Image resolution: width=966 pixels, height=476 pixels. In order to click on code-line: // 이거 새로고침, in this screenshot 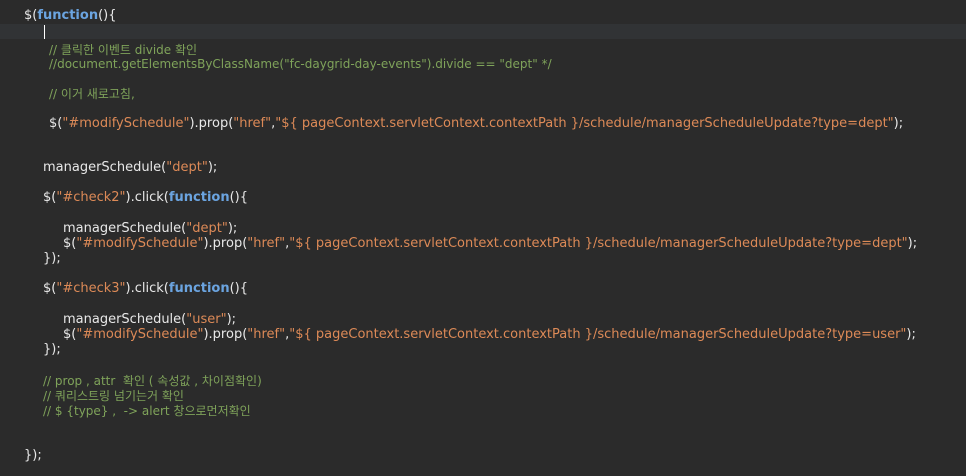, I will do `click(483, 94)`.